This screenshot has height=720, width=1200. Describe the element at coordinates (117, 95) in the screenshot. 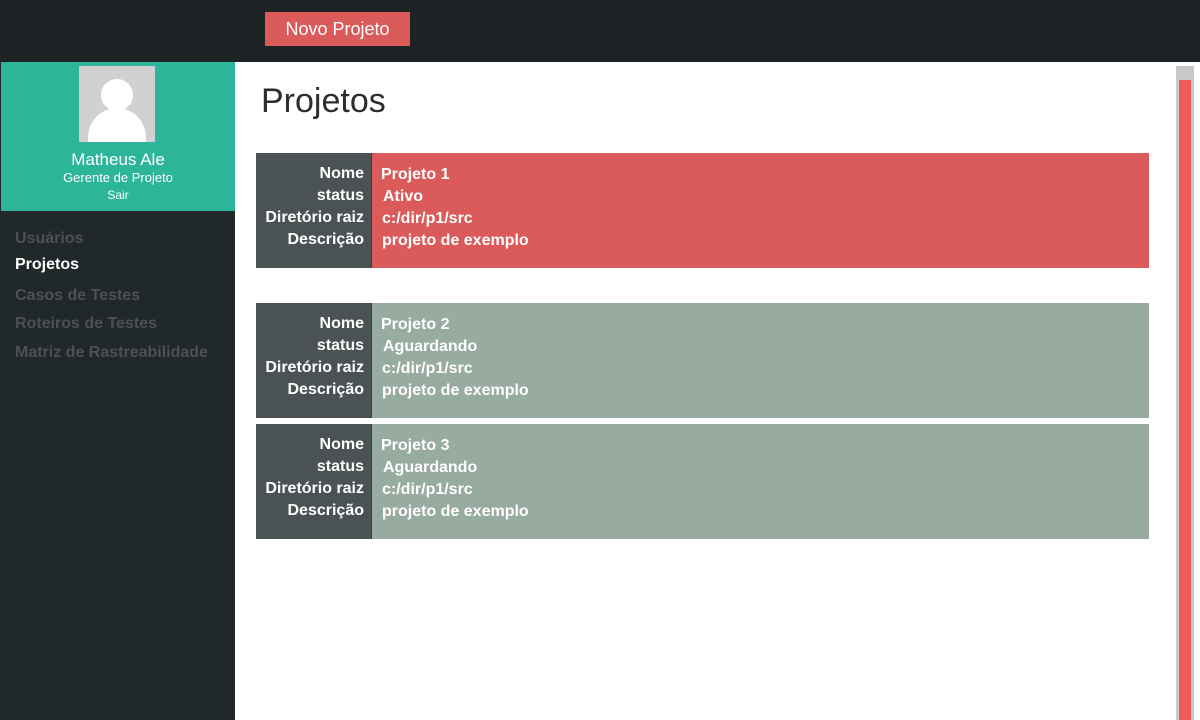

I see `avatar-head-shape` at that location.